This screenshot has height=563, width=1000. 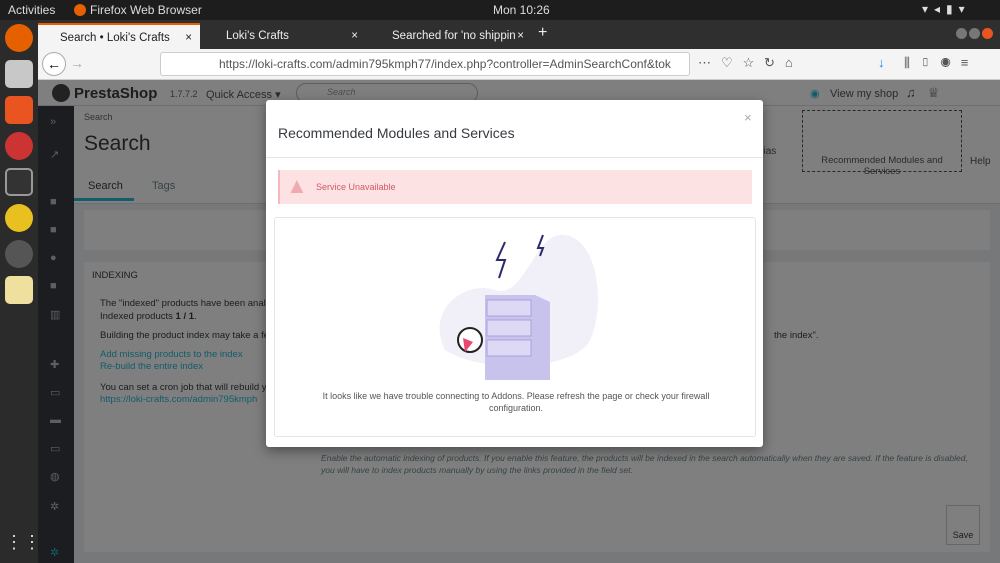 What do you see at coordinates (514, 157) in the screenshot?
I see `divider` at bounding box center [514, 157].